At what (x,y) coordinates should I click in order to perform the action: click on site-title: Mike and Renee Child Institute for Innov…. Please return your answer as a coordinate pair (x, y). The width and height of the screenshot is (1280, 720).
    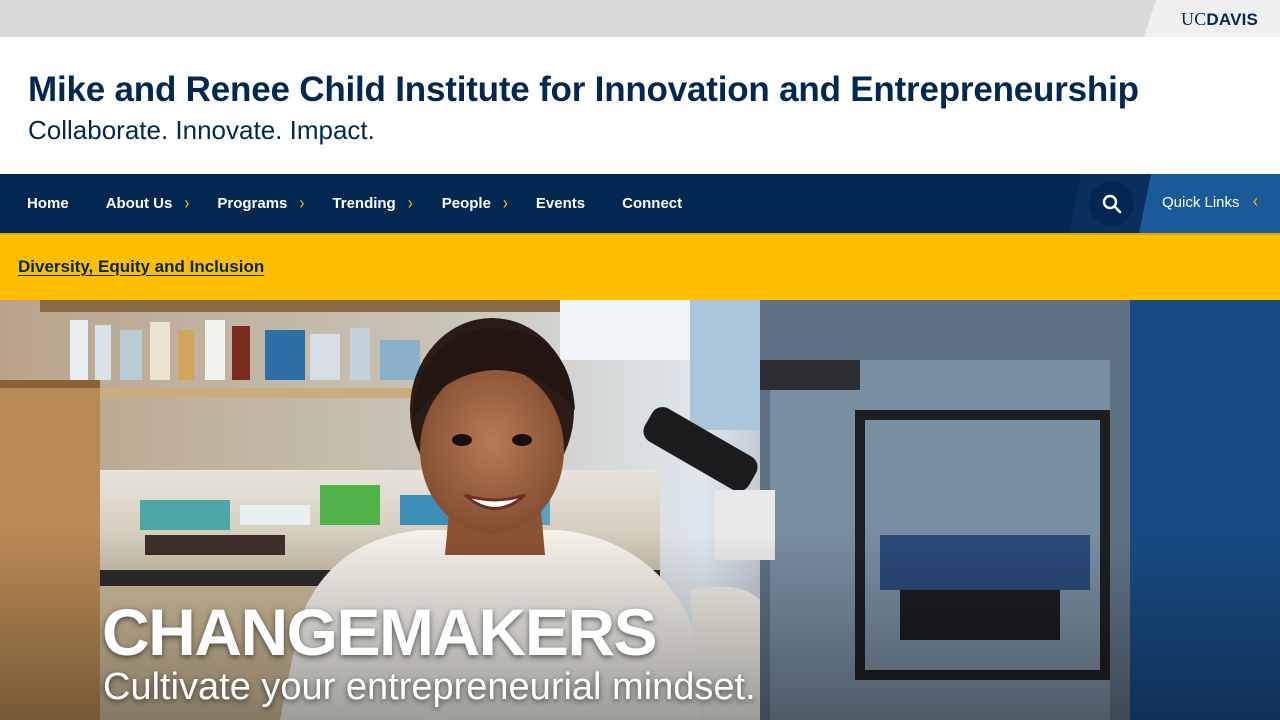
    Looking at the image, I should click on (583, 90).